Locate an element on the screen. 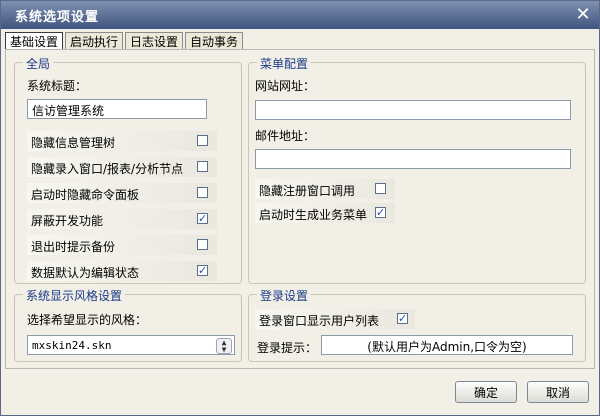 Image resolution: width=600 pixels, height=416 pixels. menu-config-legend: 菜单配置 is located at coordinates (284, 63).